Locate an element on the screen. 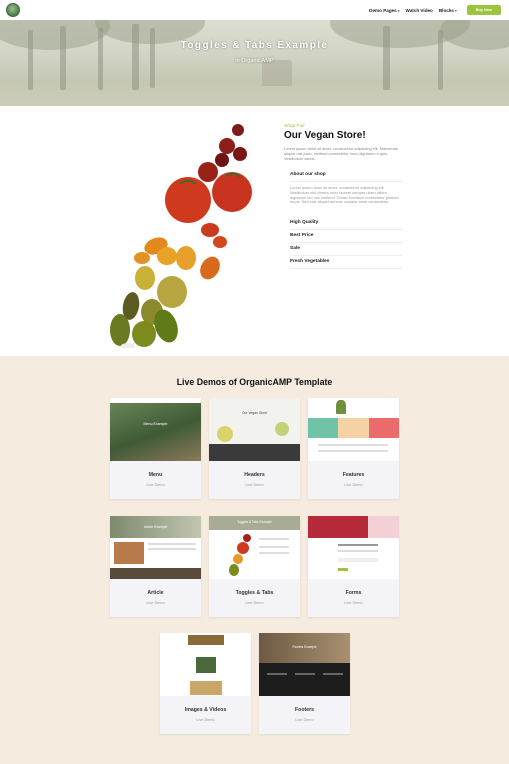 Image resolution: width=509 pixels, height=764 pixels. thumb-title: Menu Example is located at coordinates (155, 424).